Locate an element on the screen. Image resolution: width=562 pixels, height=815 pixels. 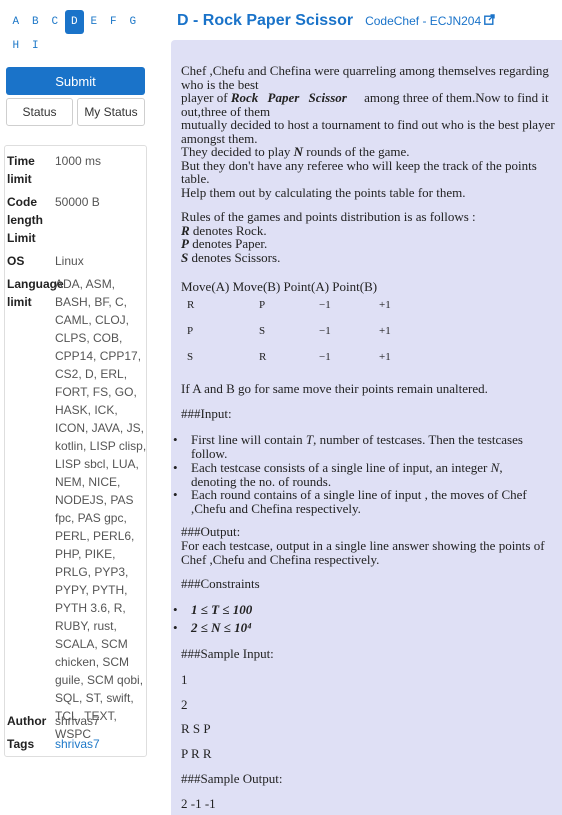
problem-source-link: CodeChef - ECJN204 is located at coordinates (423, 21).